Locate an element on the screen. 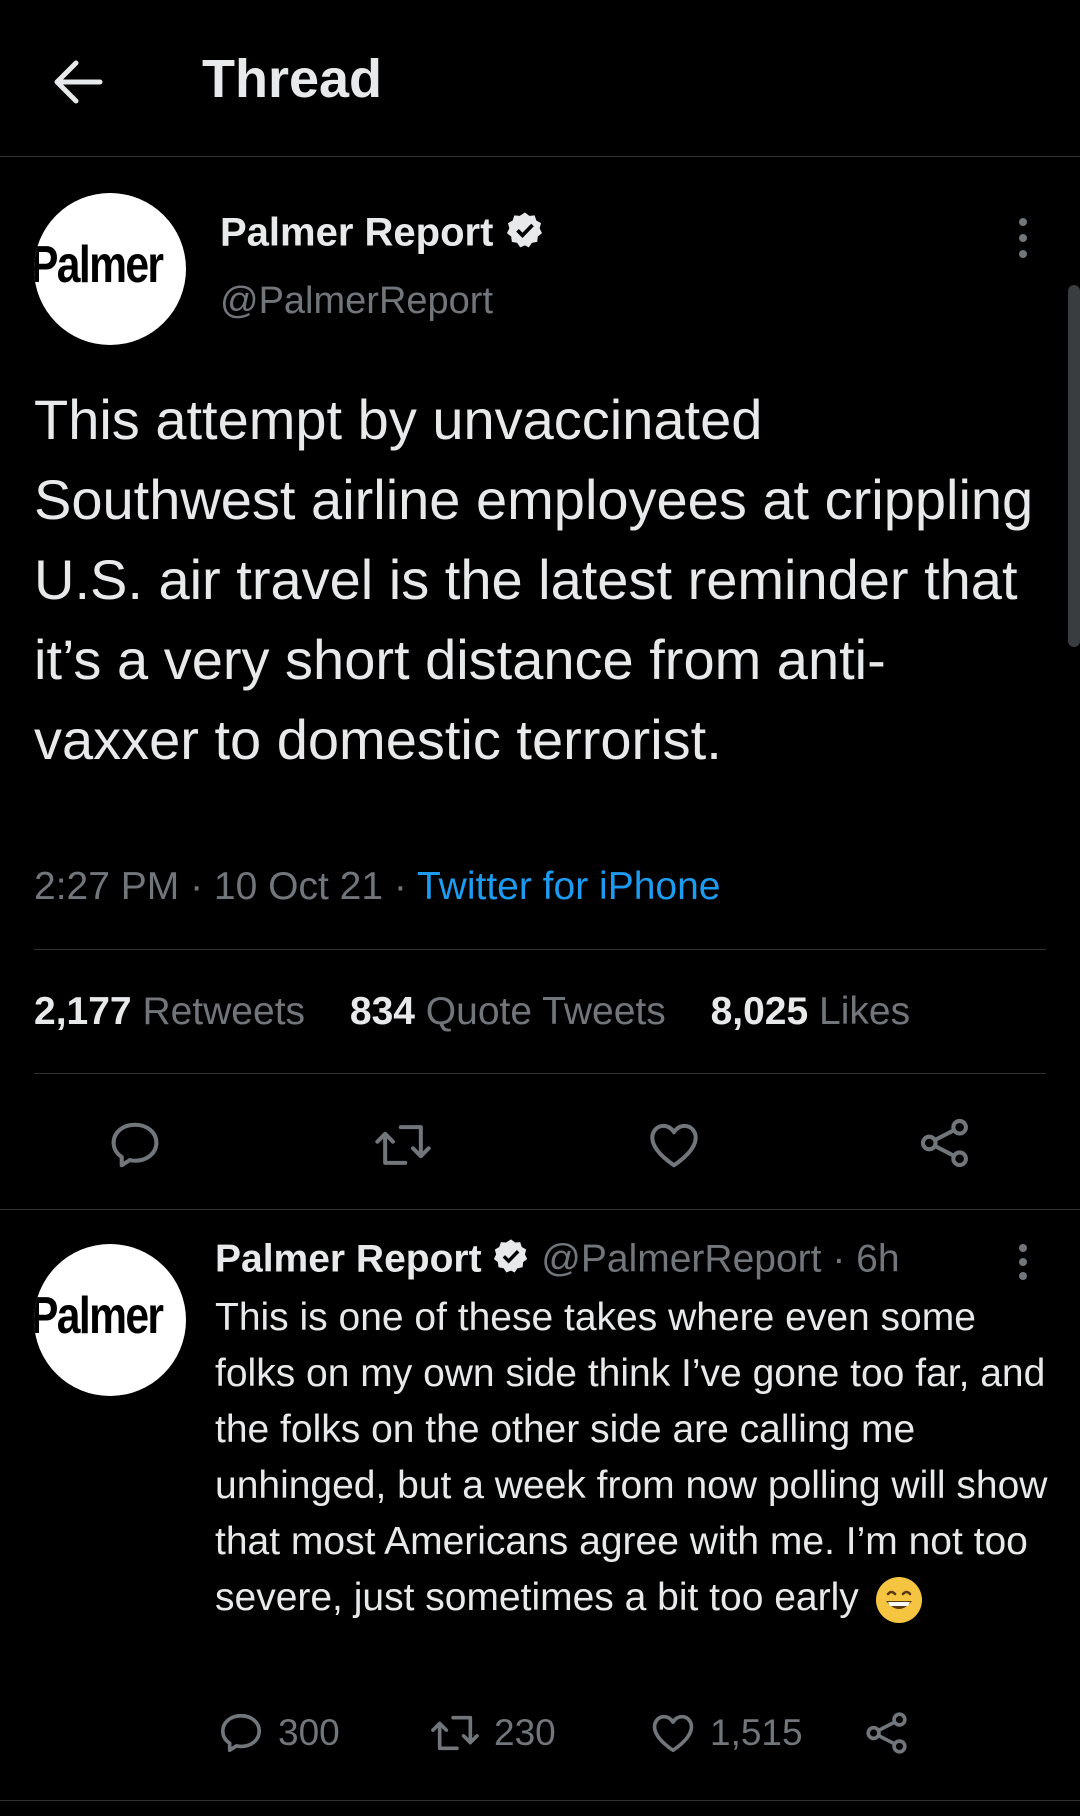  reply-action: 300 is located at coordinates (279, 1733).